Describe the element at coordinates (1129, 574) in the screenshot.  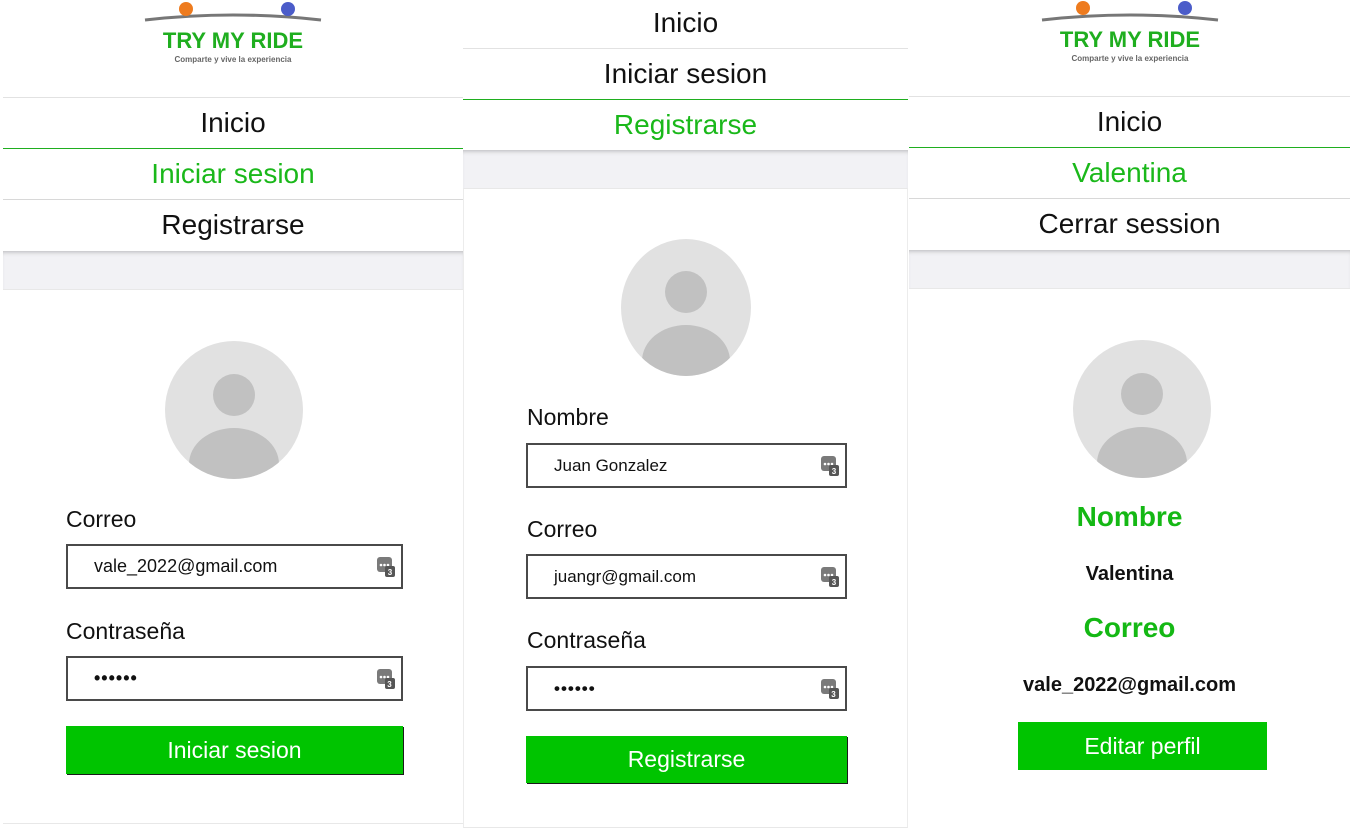
I see `nombre-value: Valentina` at that location.